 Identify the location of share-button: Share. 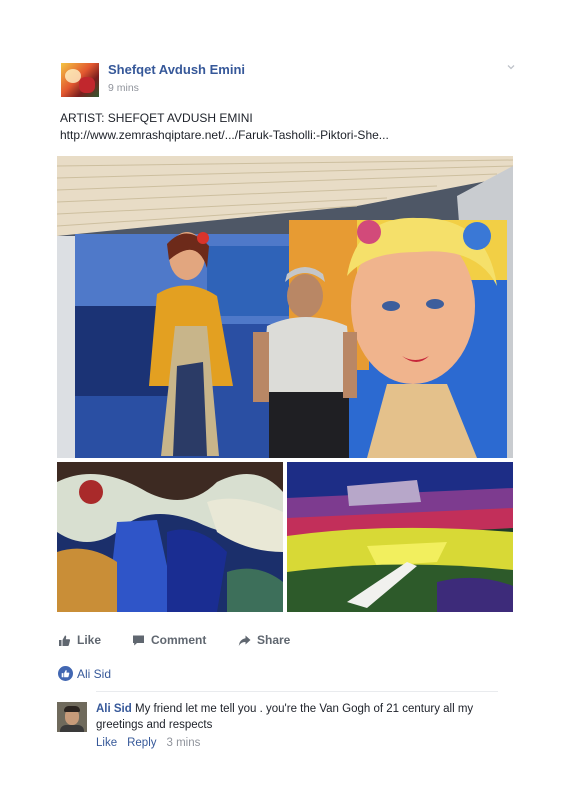
(264, 640).